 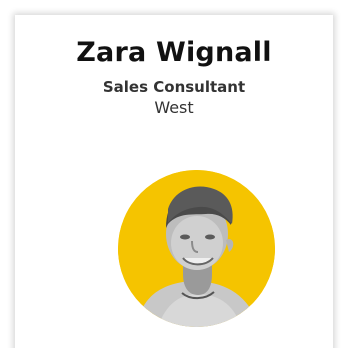 I want to click on profile-name: Zara Wignall, so click(x=174, y=52).